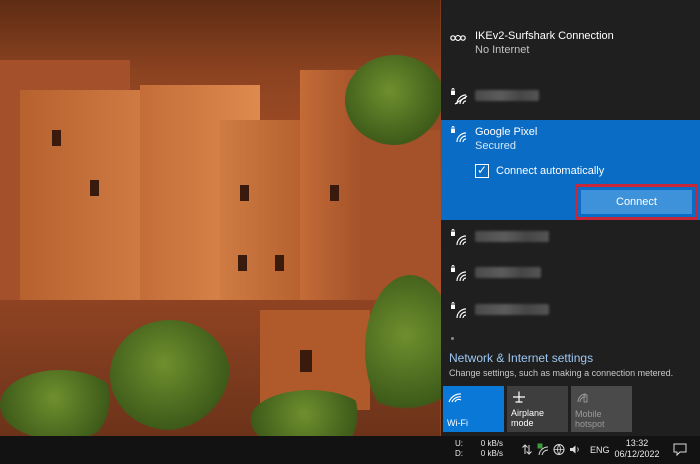 The image size is (700, 464). What do you see at coordinates (491, 443) in the screenshot?
I see `upload-value: 0 kB/s` at bounding box center [491, 443].